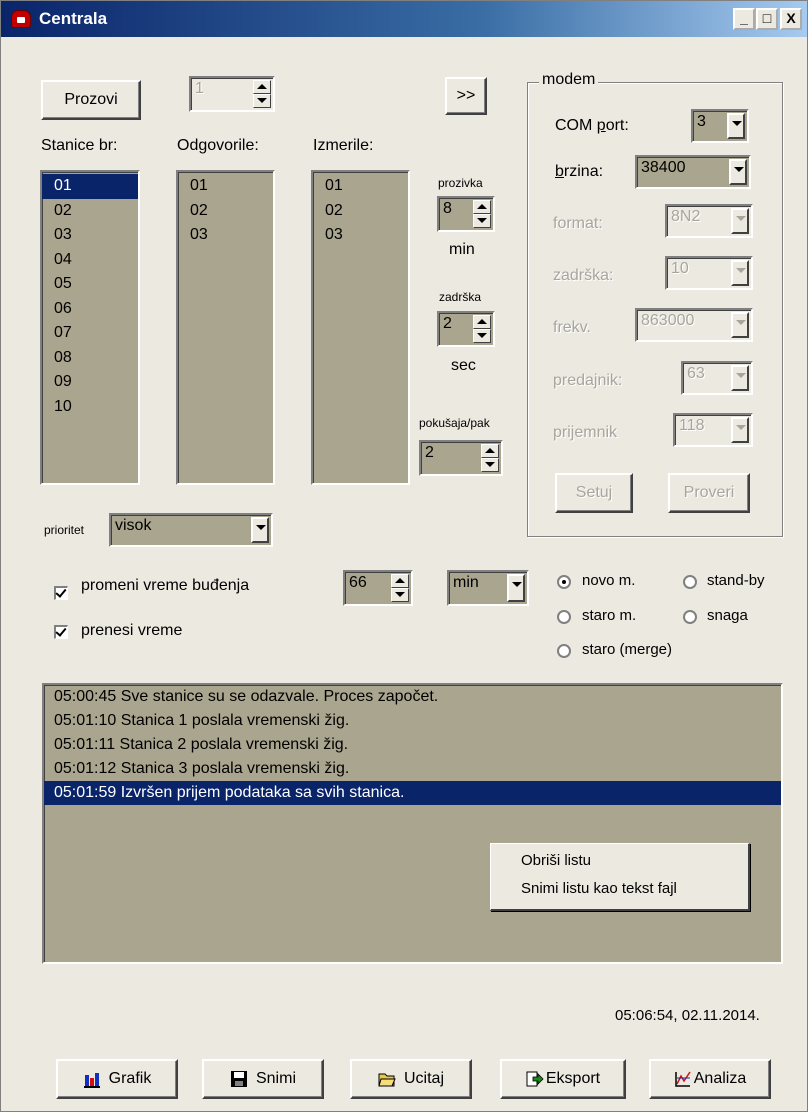  Describe the element at coordinates (687, 1015) in the screenshot. I see `datetime-status: 05:06:54, 02.11.2014.` at that location.